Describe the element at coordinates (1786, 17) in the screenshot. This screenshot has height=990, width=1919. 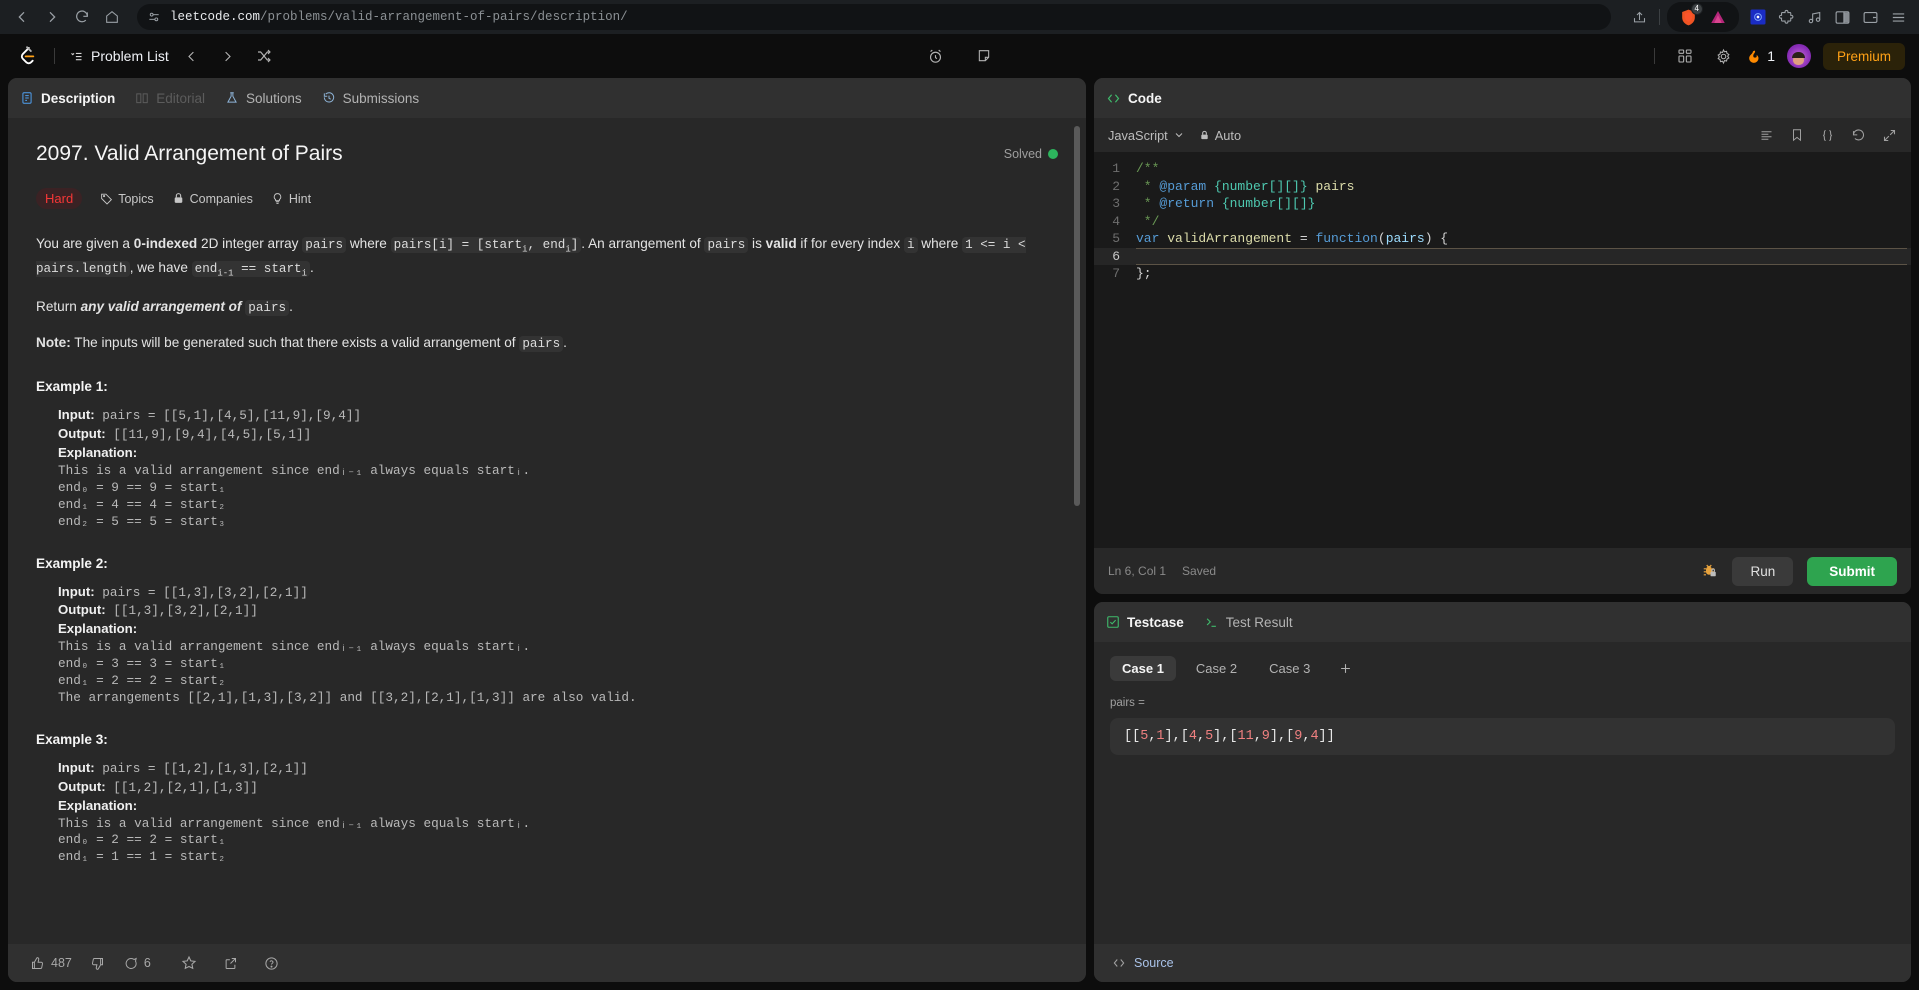
I see `puzzle-extension-icon` at that location.